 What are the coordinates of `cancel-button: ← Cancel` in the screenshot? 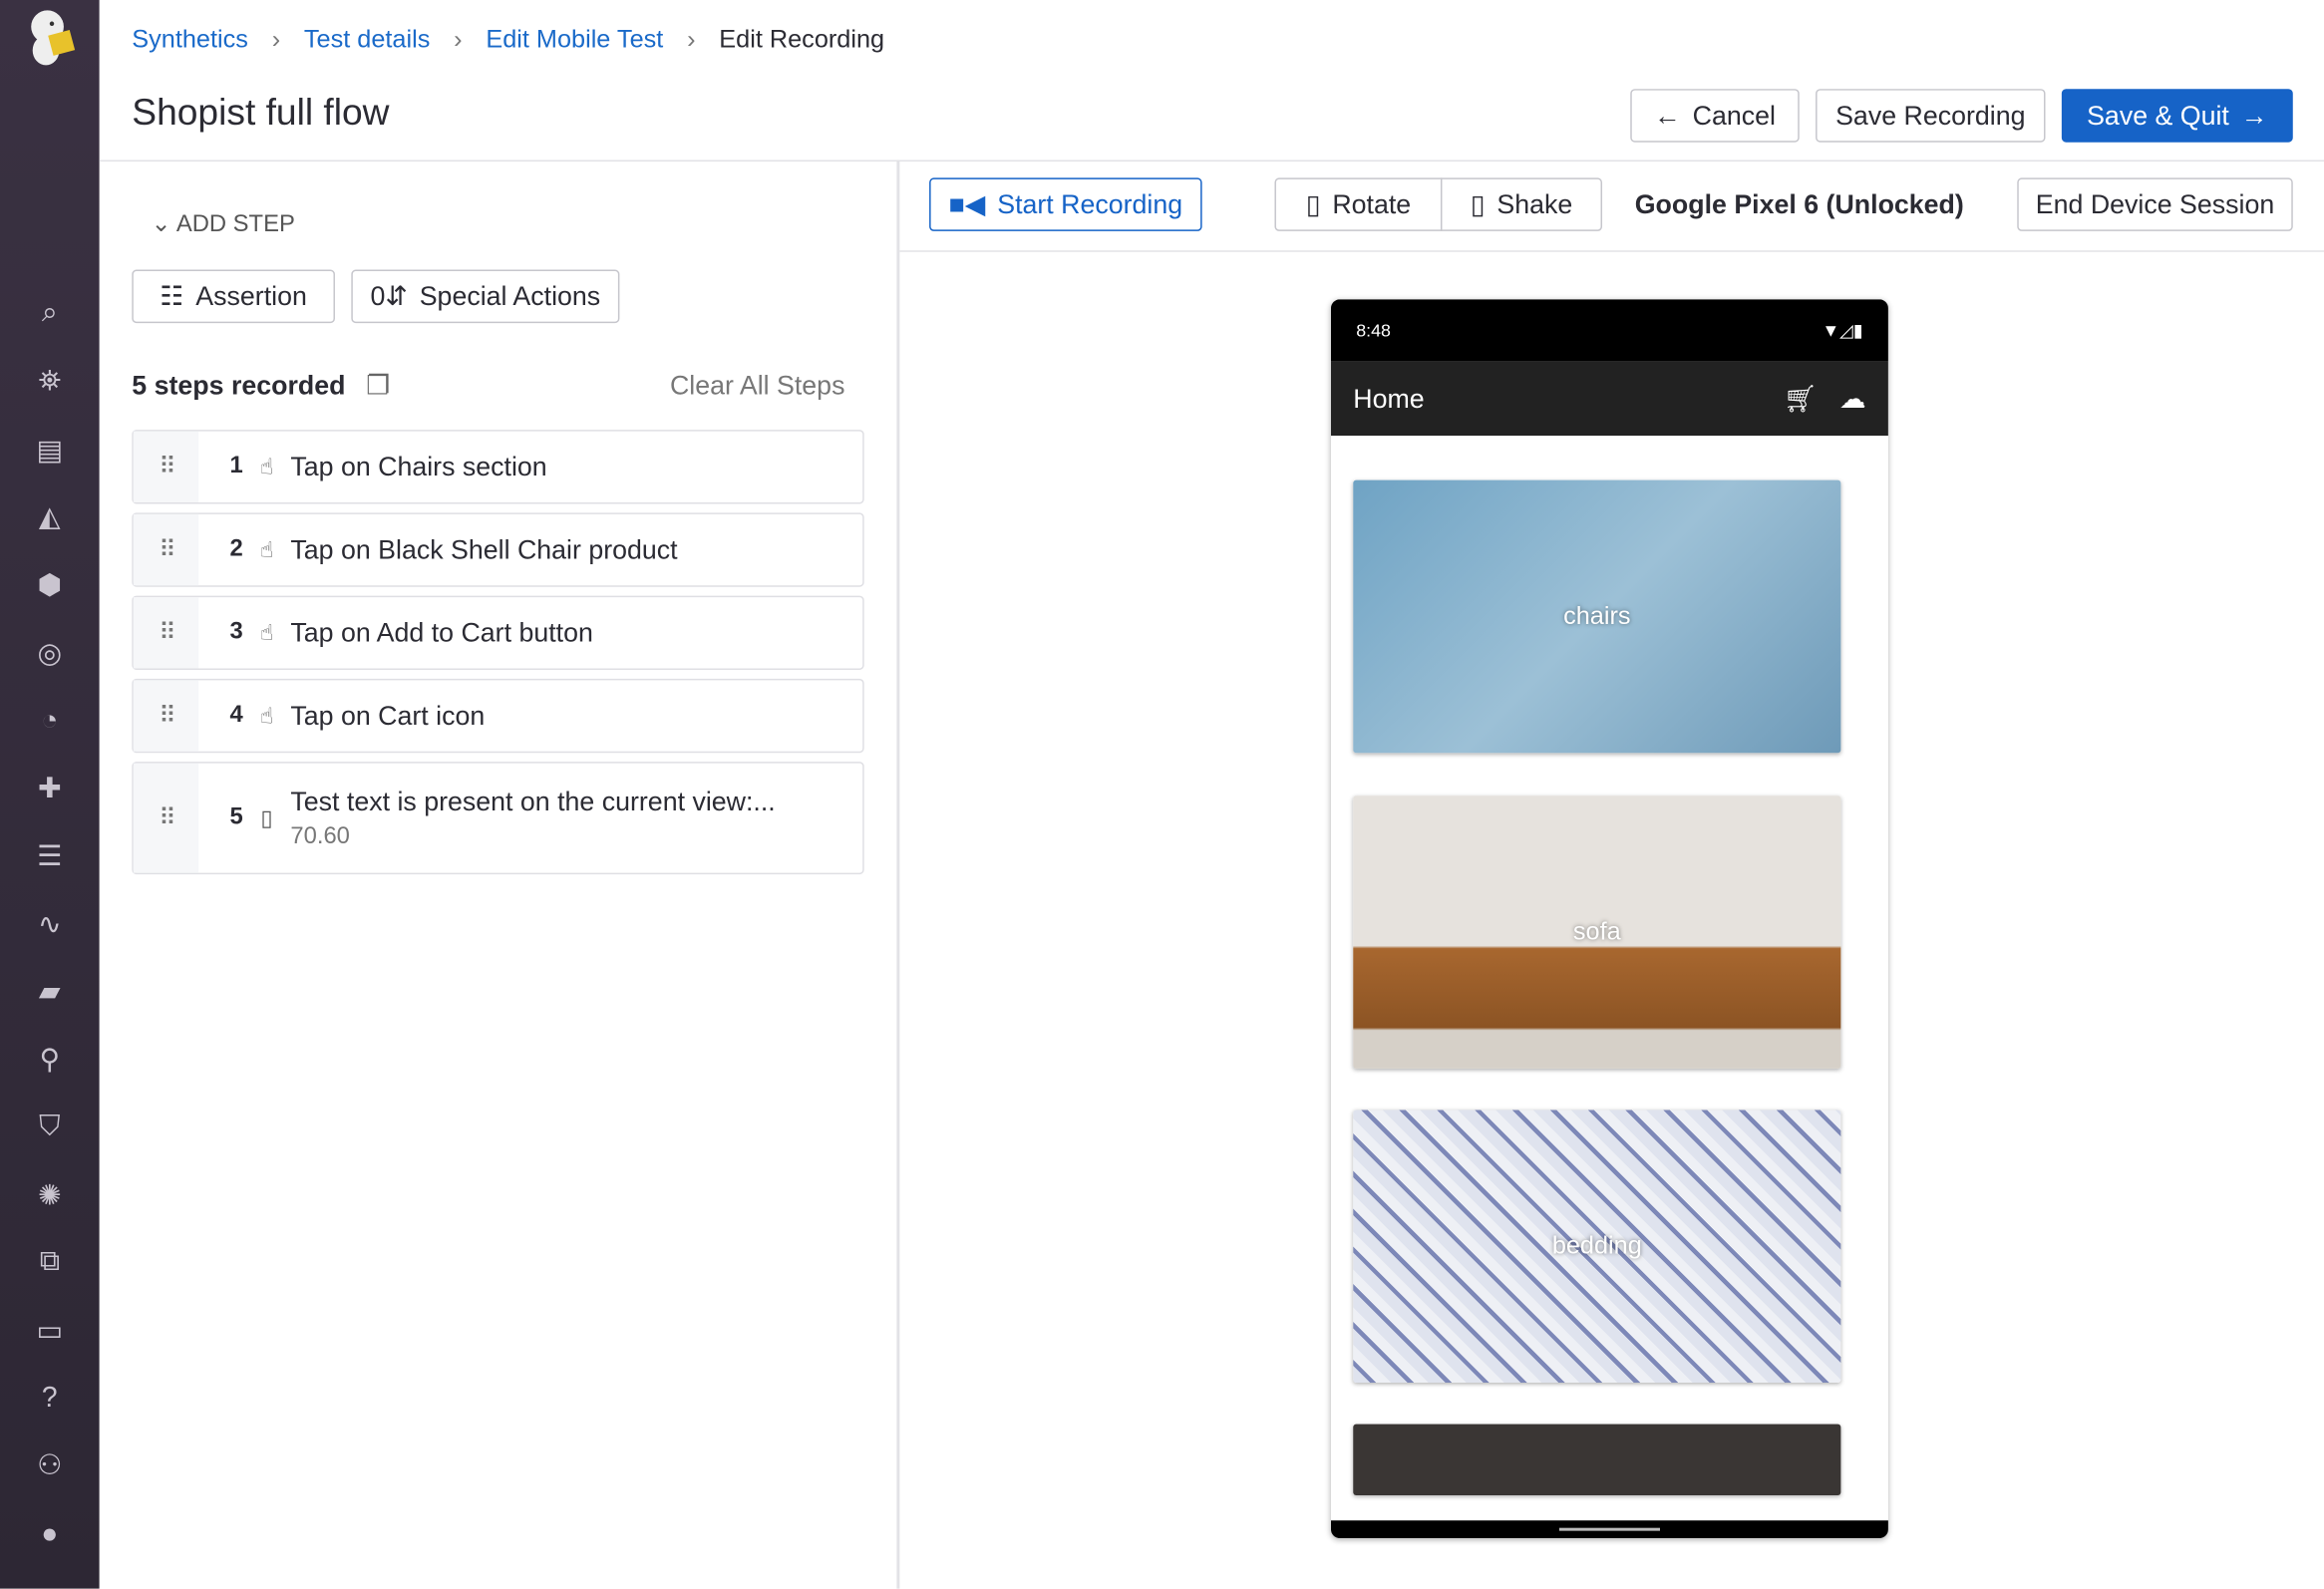 It's located at (1715, 116).